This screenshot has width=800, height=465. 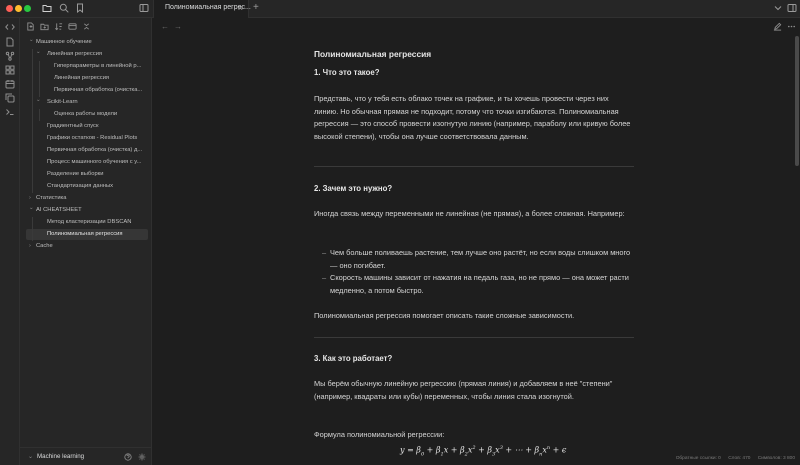 What do you see at coordinates (62, 102) in the screenshot?
I see `tree-item-label: Scikit-Learn` at bounding box center [62, 102].